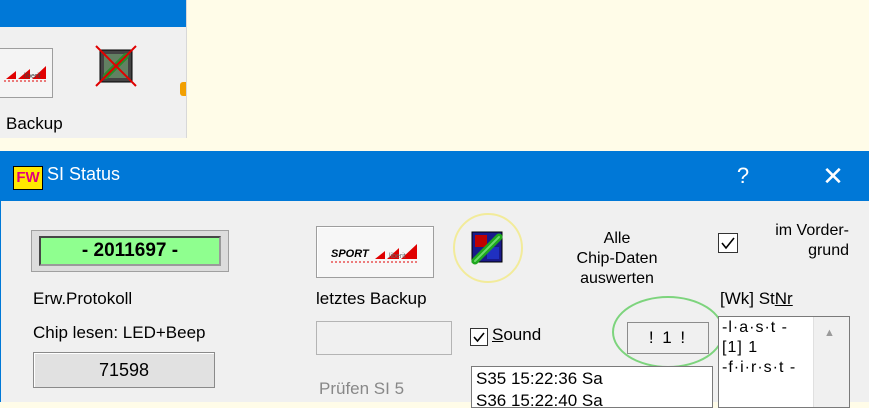 This screenshot has width=869, height=408. I want to click on evaluate-line-2: Chip-Daten, so click(617, 258).